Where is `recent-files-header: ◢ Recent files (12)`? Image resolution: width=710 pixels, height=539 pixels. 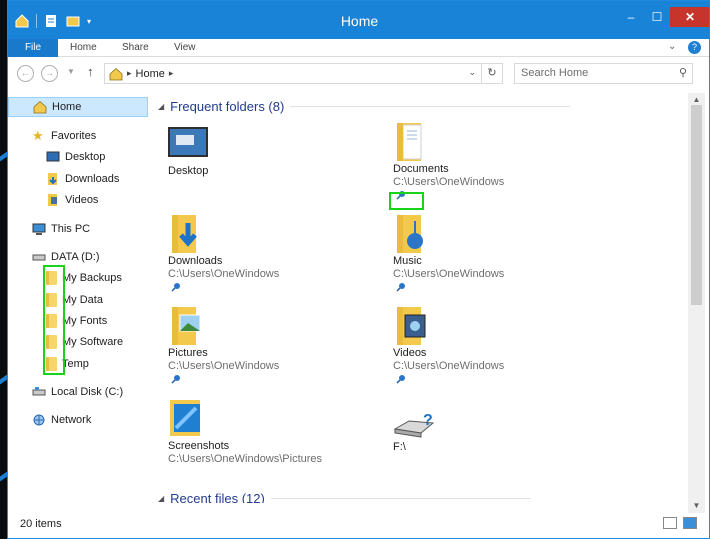 recent-files-header: ◢ Recent files (12) is located at coordinates (344, 497).